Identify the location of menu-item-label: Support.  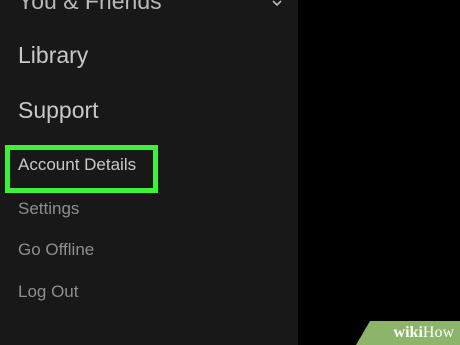
(58, 110).